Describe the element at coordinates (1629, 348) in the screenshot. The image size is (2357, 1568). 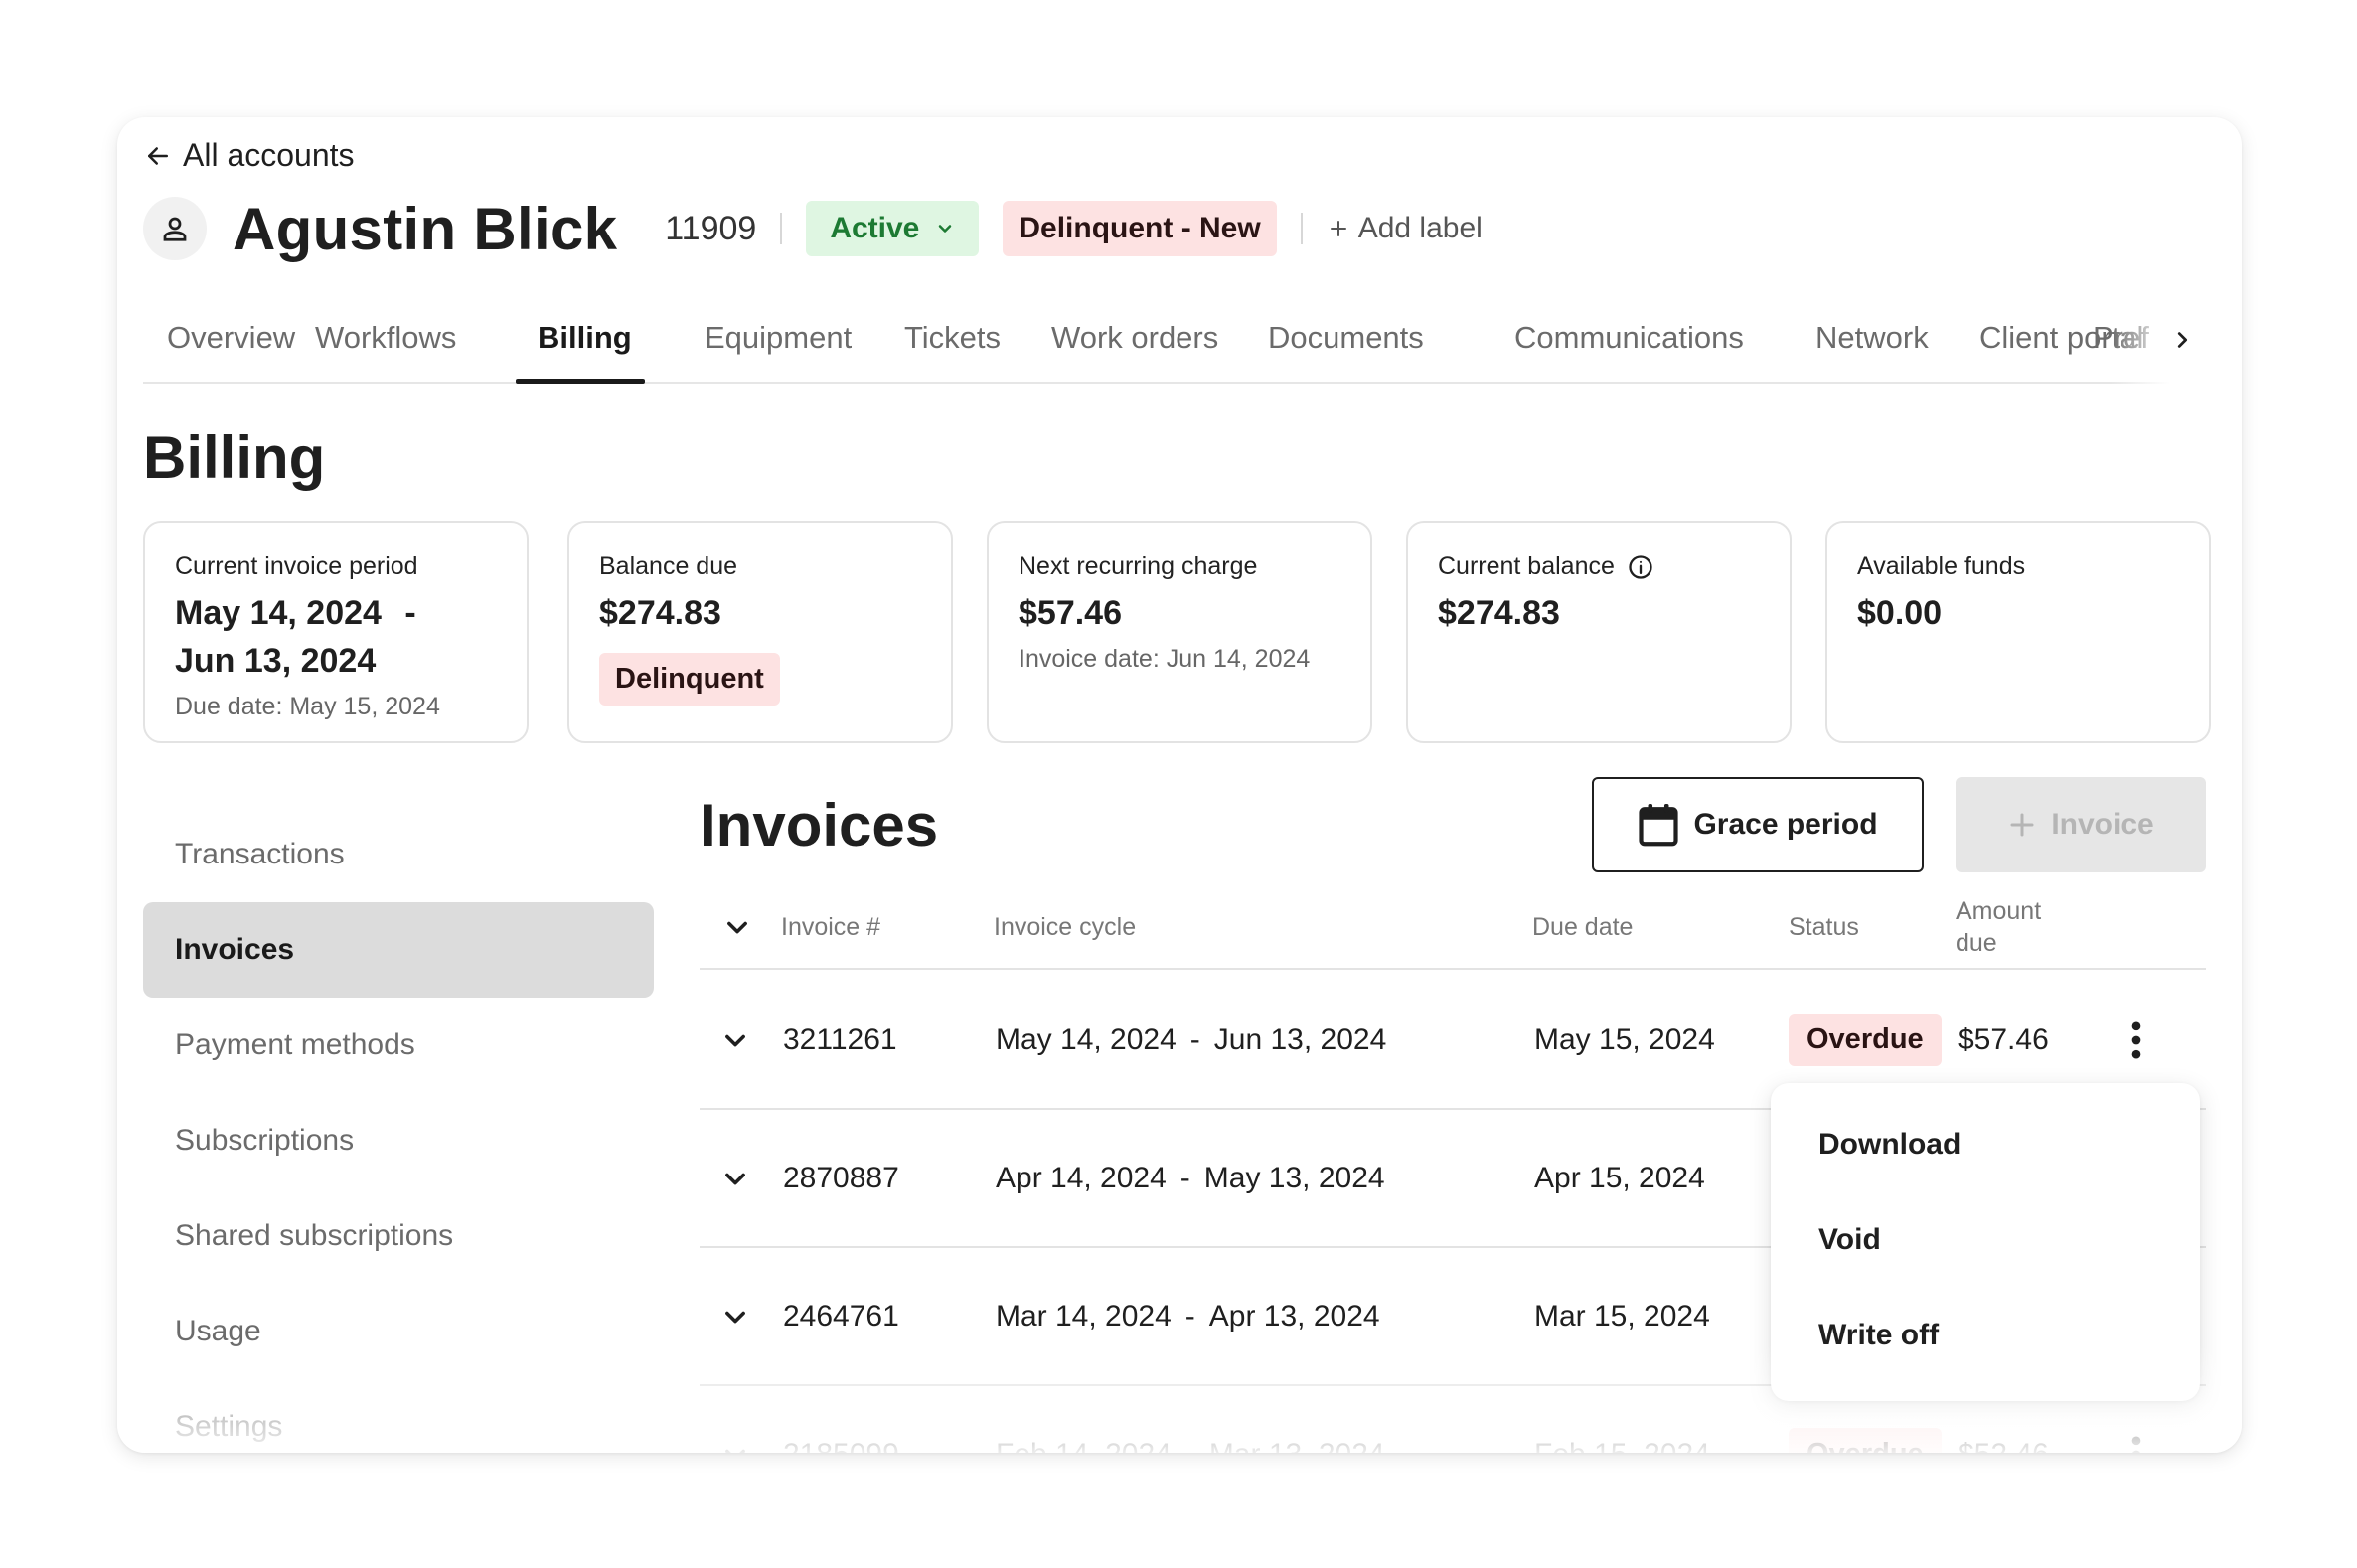
I see `tab-communications: Communications` at that location.